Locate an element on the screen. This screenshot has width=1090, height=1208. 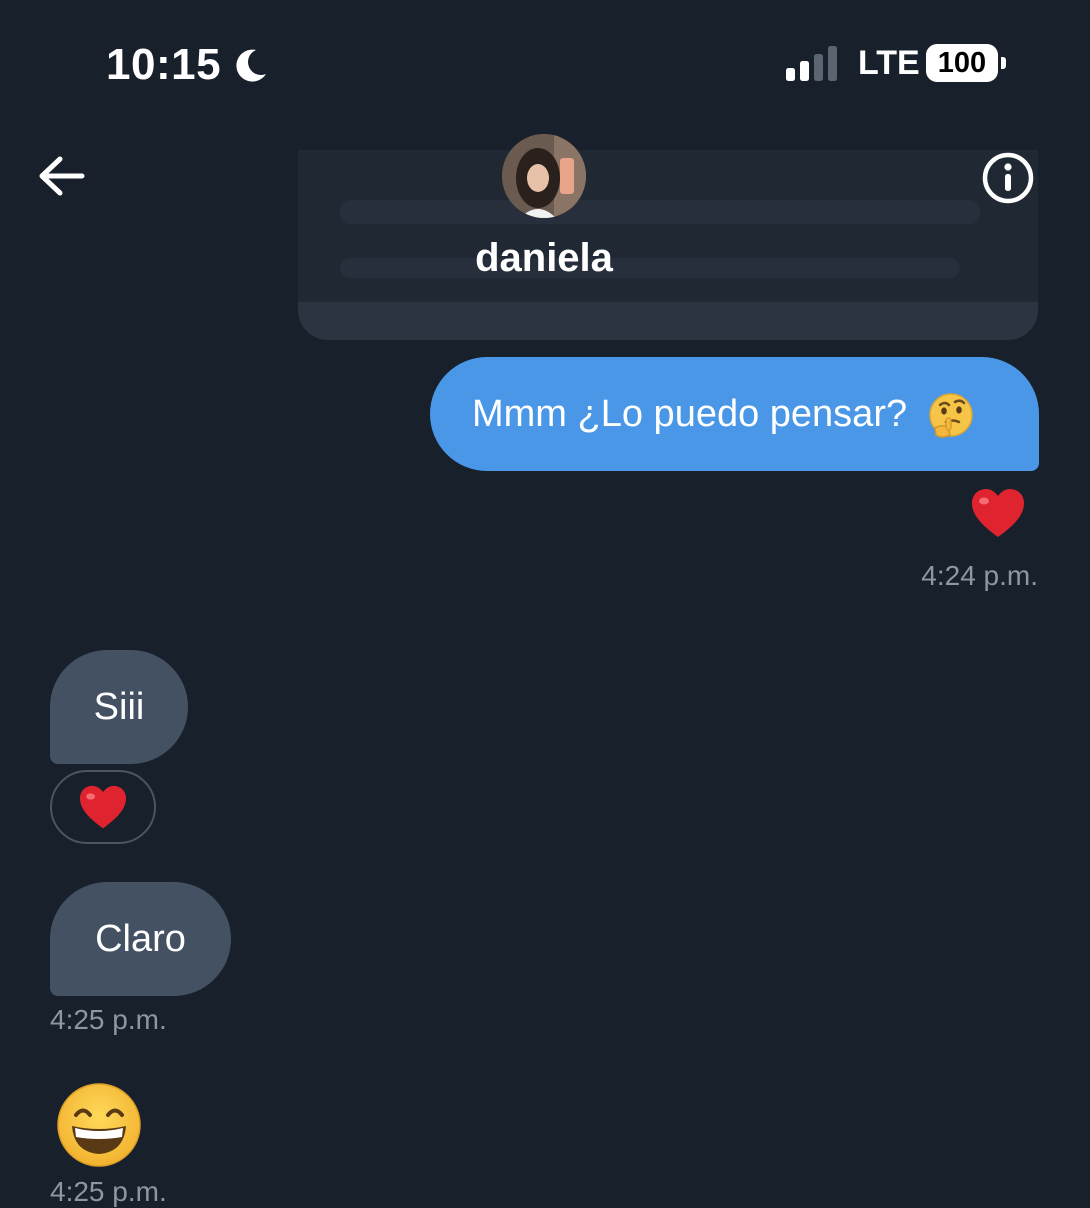
battery-tip is located at coordinates (1003, 63).